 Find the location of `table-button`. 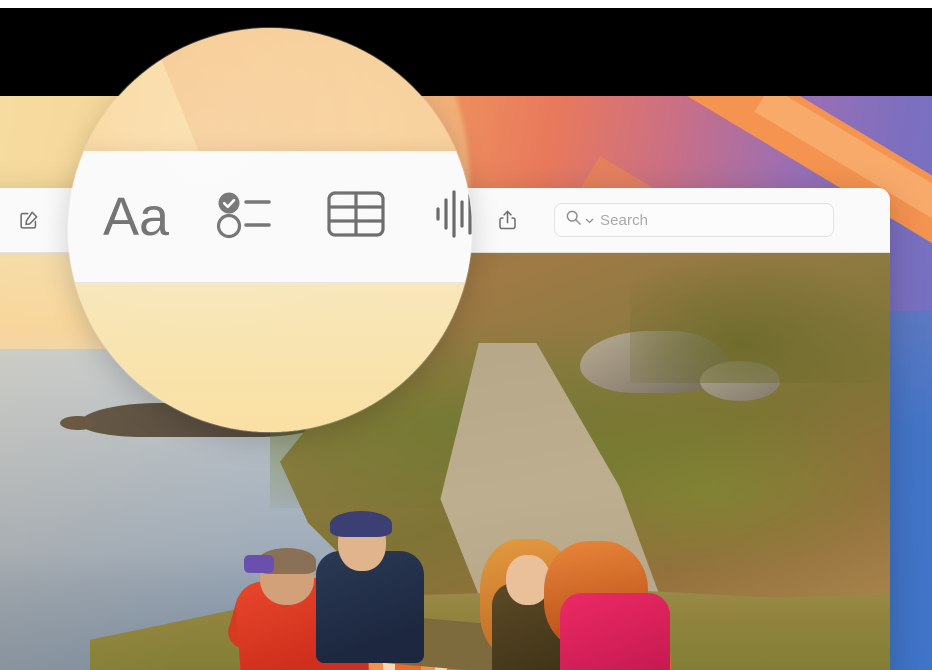

table-button is located at coordinates (356, 216).